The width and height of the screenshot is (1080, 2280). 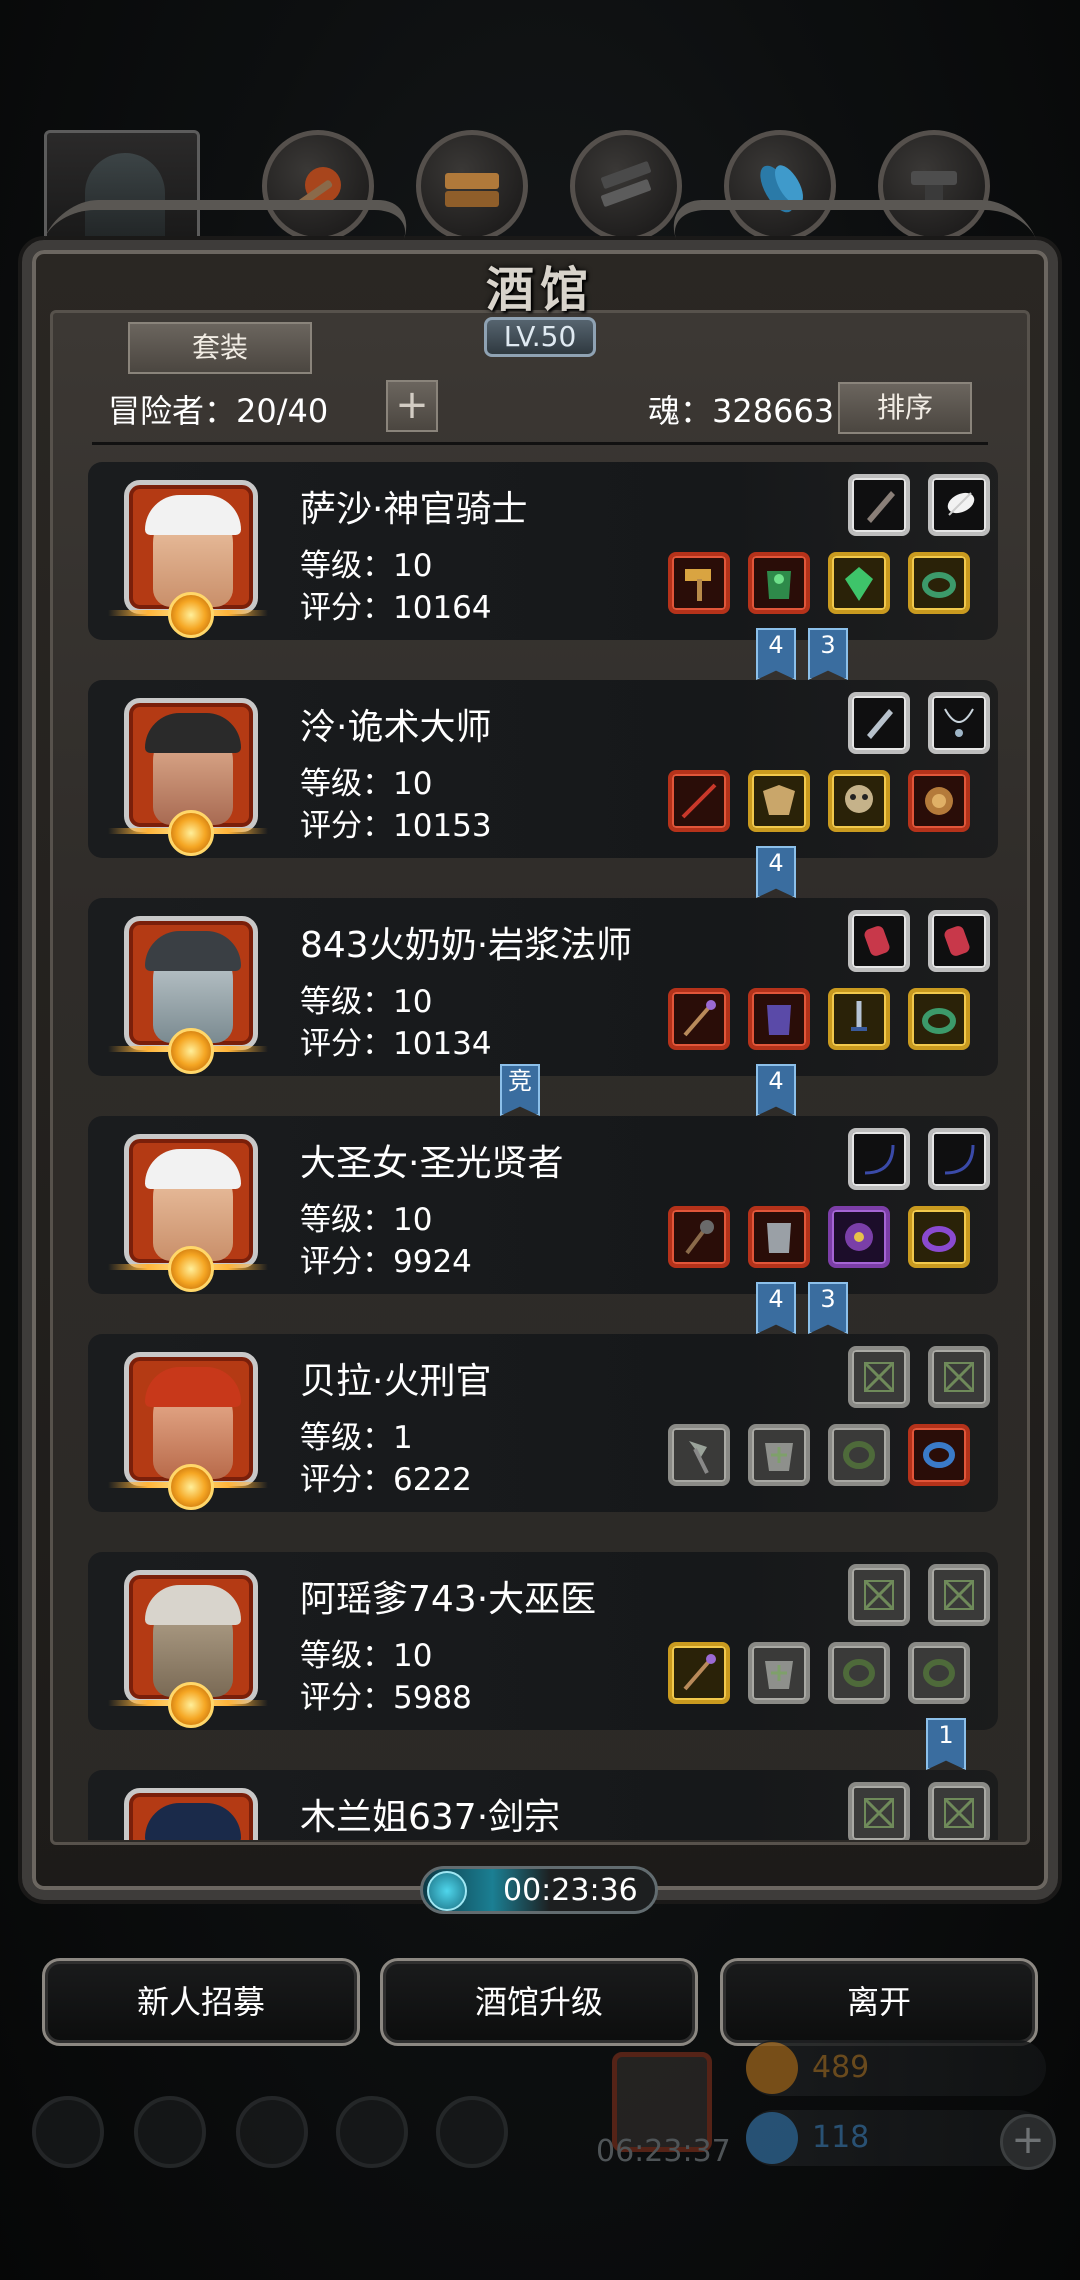 What do you see at coordinates (859, 1237) in the screenshot?
I see `eye-orb-icon` at bounding box center [859, 1237].